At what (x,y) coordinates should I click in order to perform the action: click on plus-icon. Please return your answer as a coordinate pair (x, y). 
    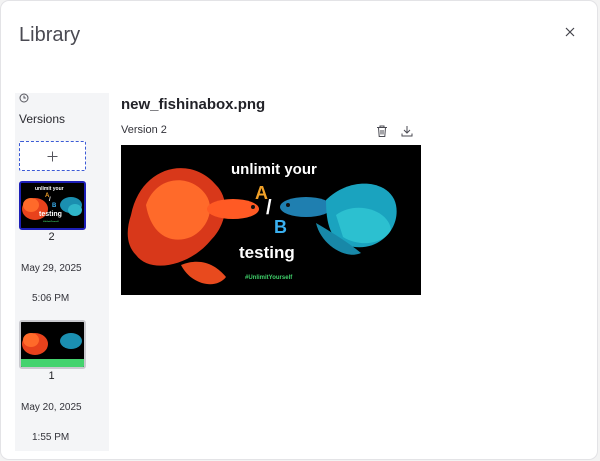
    Looking at the image, I should click on (52, 156).